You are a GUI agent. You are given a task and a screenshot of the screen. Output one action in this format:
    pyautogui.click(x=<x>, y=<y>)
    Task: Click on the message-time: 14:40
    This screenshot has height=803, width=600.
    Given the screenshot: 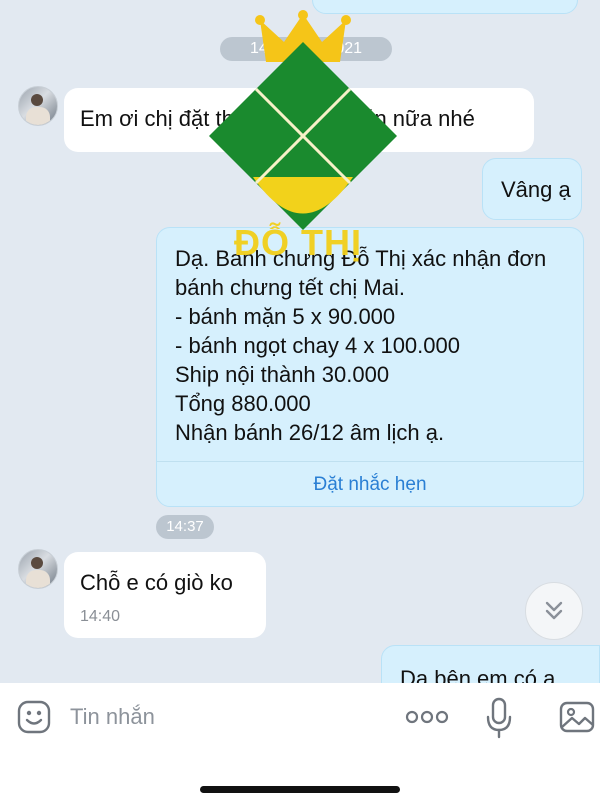 What is the action you would take?
    pyautogui.click(x=100, y=616)
    